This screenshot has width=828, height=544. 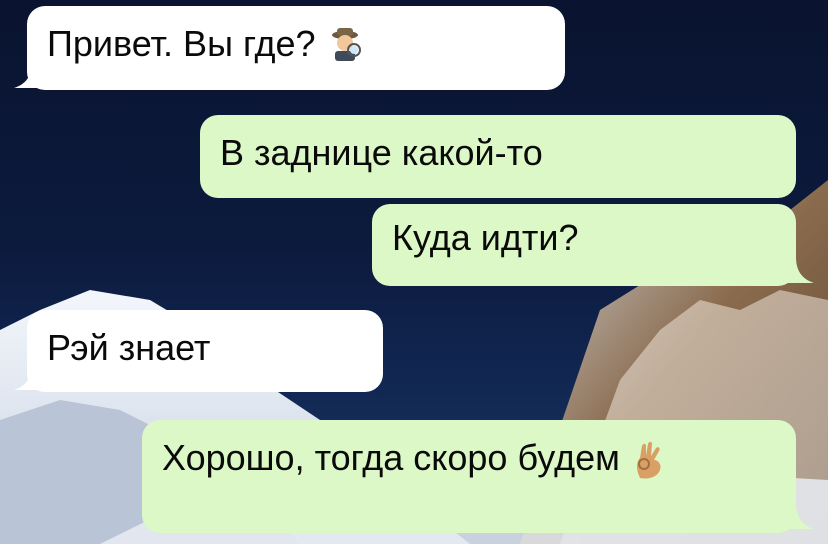 I want to click on message-text: Куда идти?, so click(x=485, y=237).